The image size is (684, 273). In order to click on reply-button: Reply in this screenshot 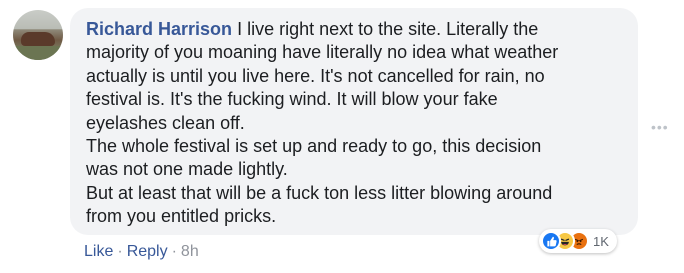, I will do `click(147, 251)`.